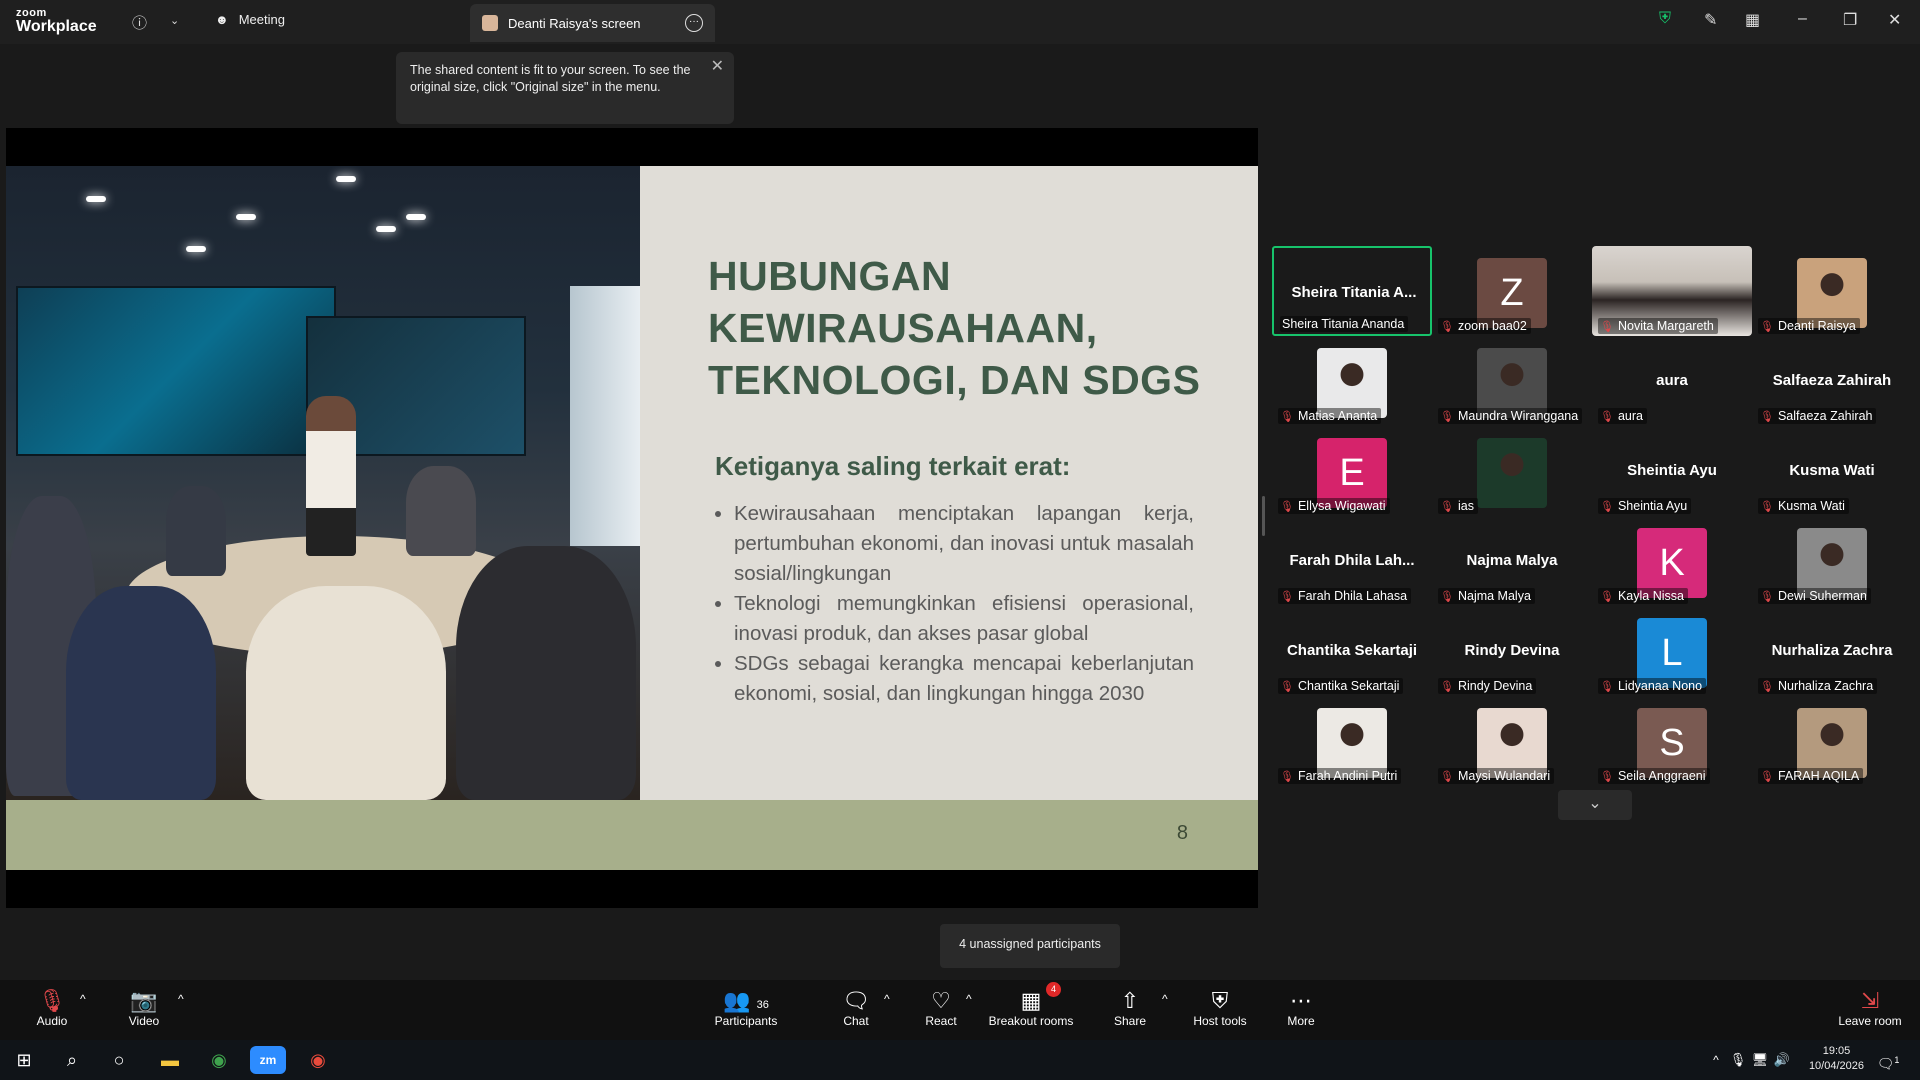 The image size is (1920, 1080). I want to click on chat-icon: 🗨, so click(856, 1000).